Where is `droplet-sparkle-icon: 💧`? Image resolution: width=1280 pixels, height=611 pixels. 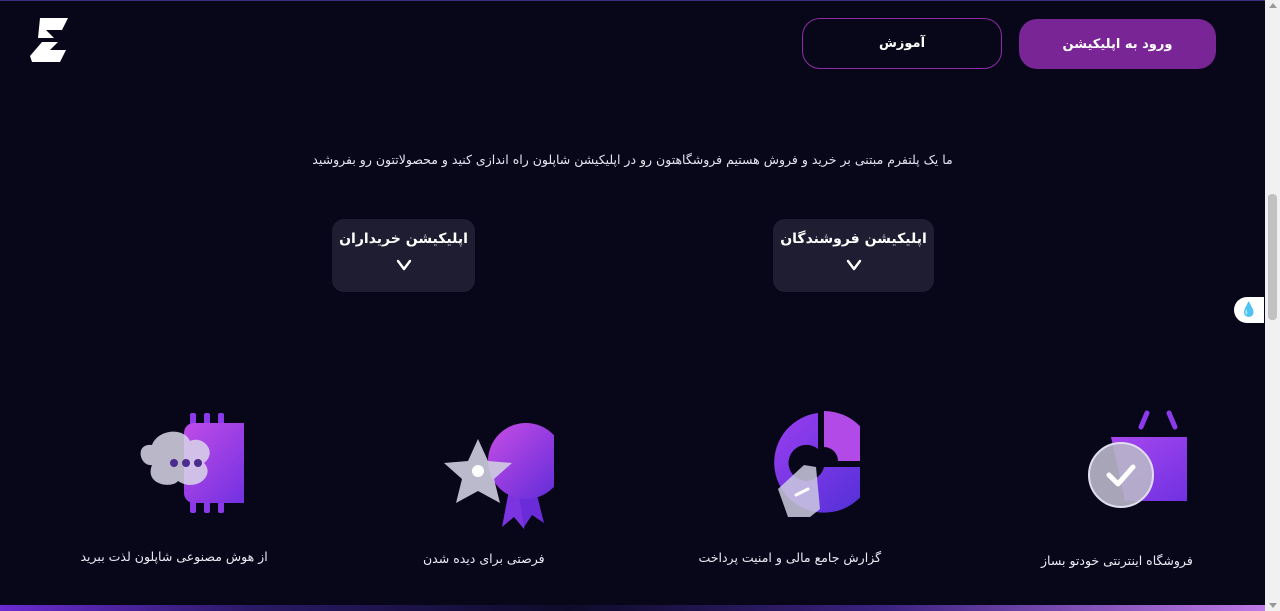
droplet-sparkle-icon: 💧 is located at coordinates (1249, 310).